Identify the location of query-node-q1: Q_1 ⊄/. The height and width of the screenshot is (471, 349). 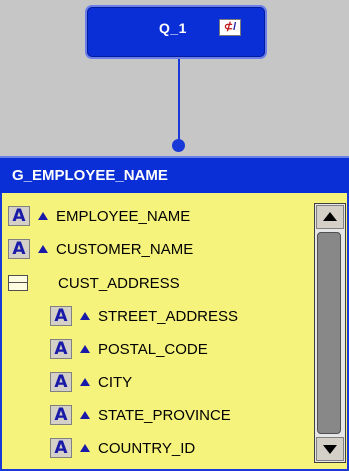
(176, 32).